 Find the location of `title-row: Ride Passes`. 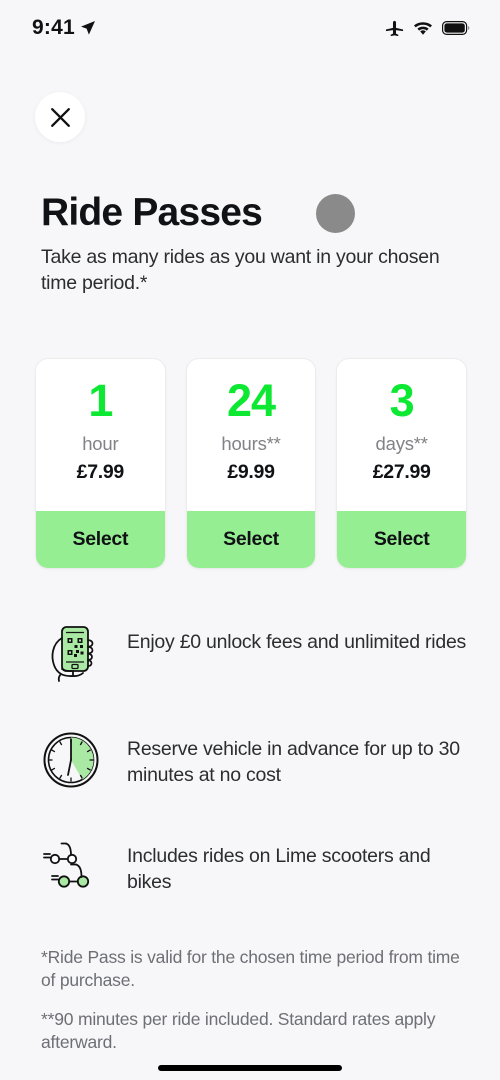

title-row: Ride Passes is located at coordinates (254, 212).